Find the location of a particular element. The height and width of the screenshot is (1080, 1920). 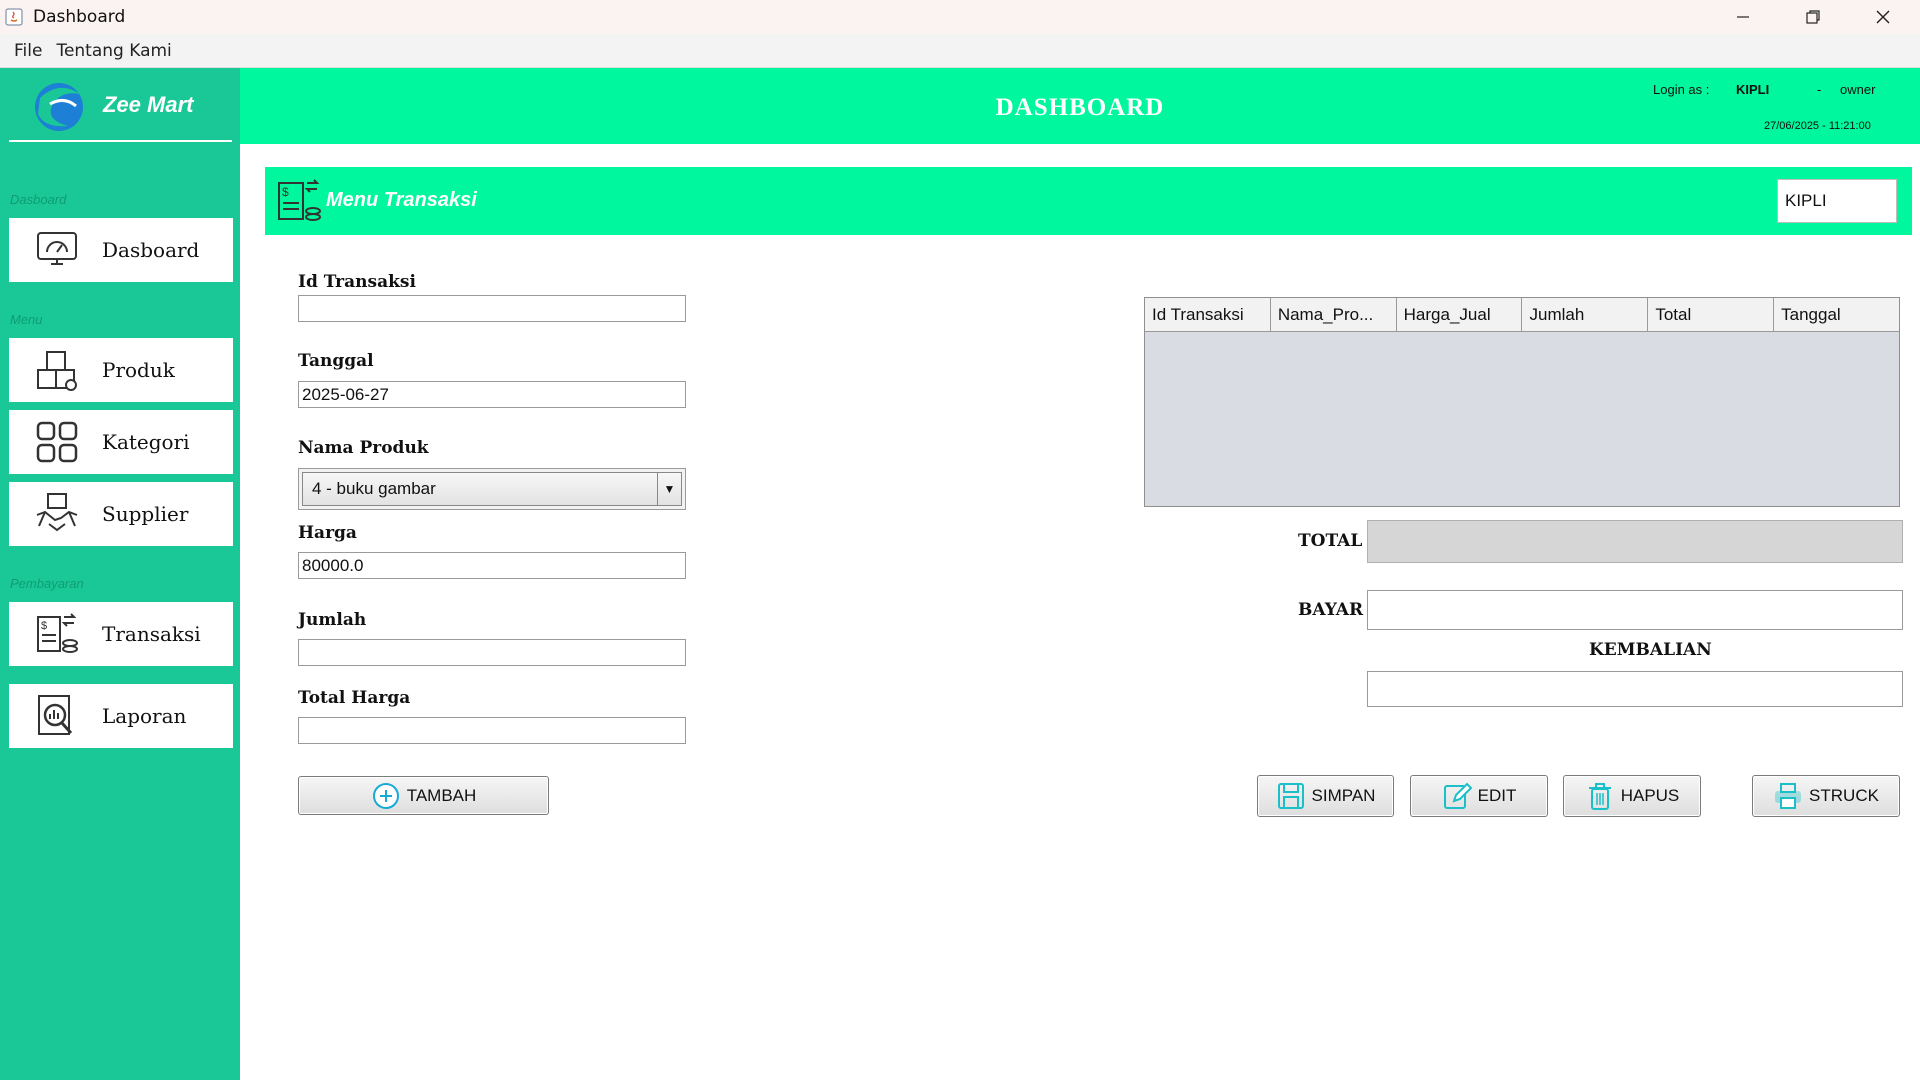

edit-button-label: EDIT is located at coordinates (1497, 795).